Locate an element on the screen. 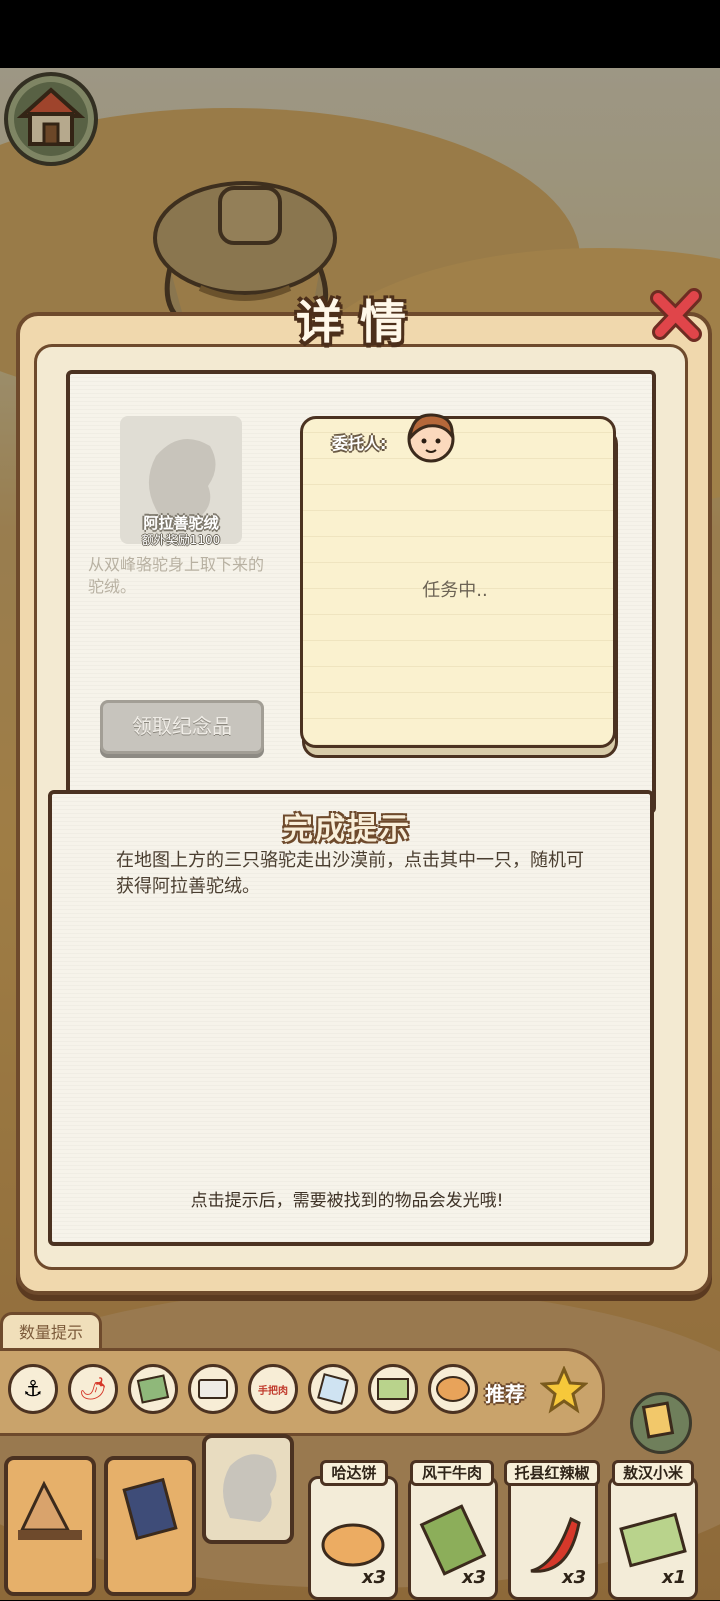  close-button is located at coordinates (677, 315).